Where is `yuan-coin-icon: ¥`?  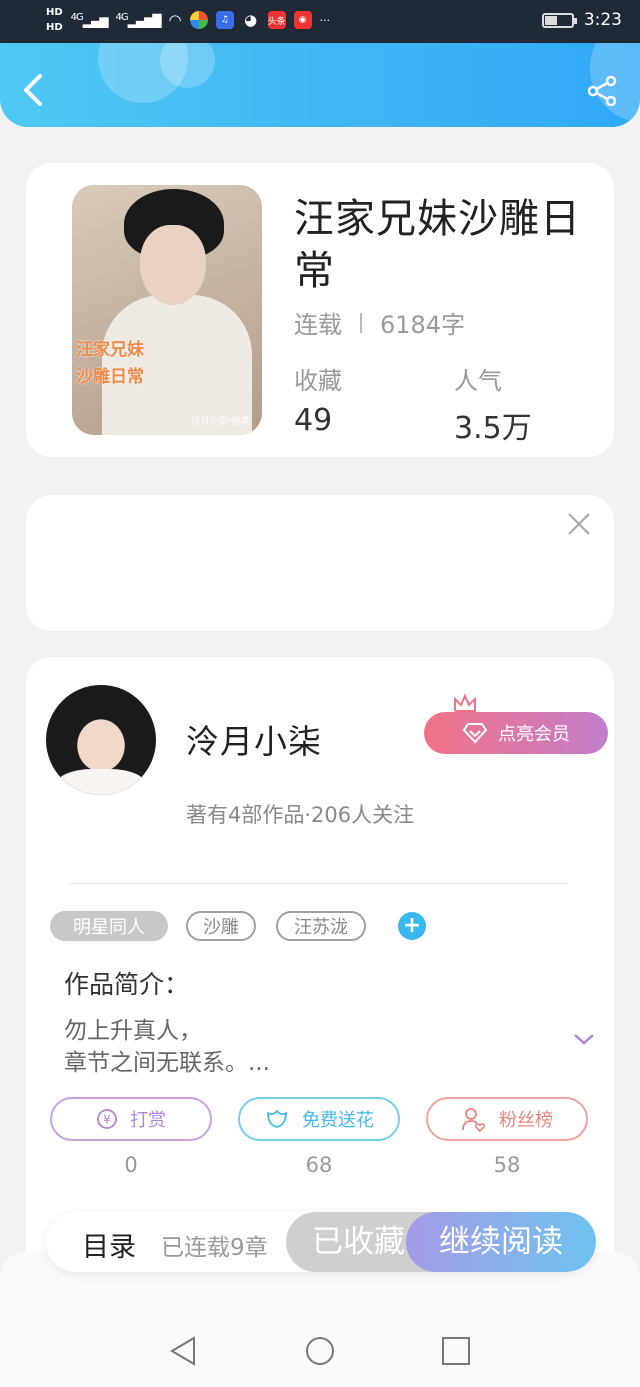
yuan-coin-icon: ¥ is located at coordinates (107, 1119).